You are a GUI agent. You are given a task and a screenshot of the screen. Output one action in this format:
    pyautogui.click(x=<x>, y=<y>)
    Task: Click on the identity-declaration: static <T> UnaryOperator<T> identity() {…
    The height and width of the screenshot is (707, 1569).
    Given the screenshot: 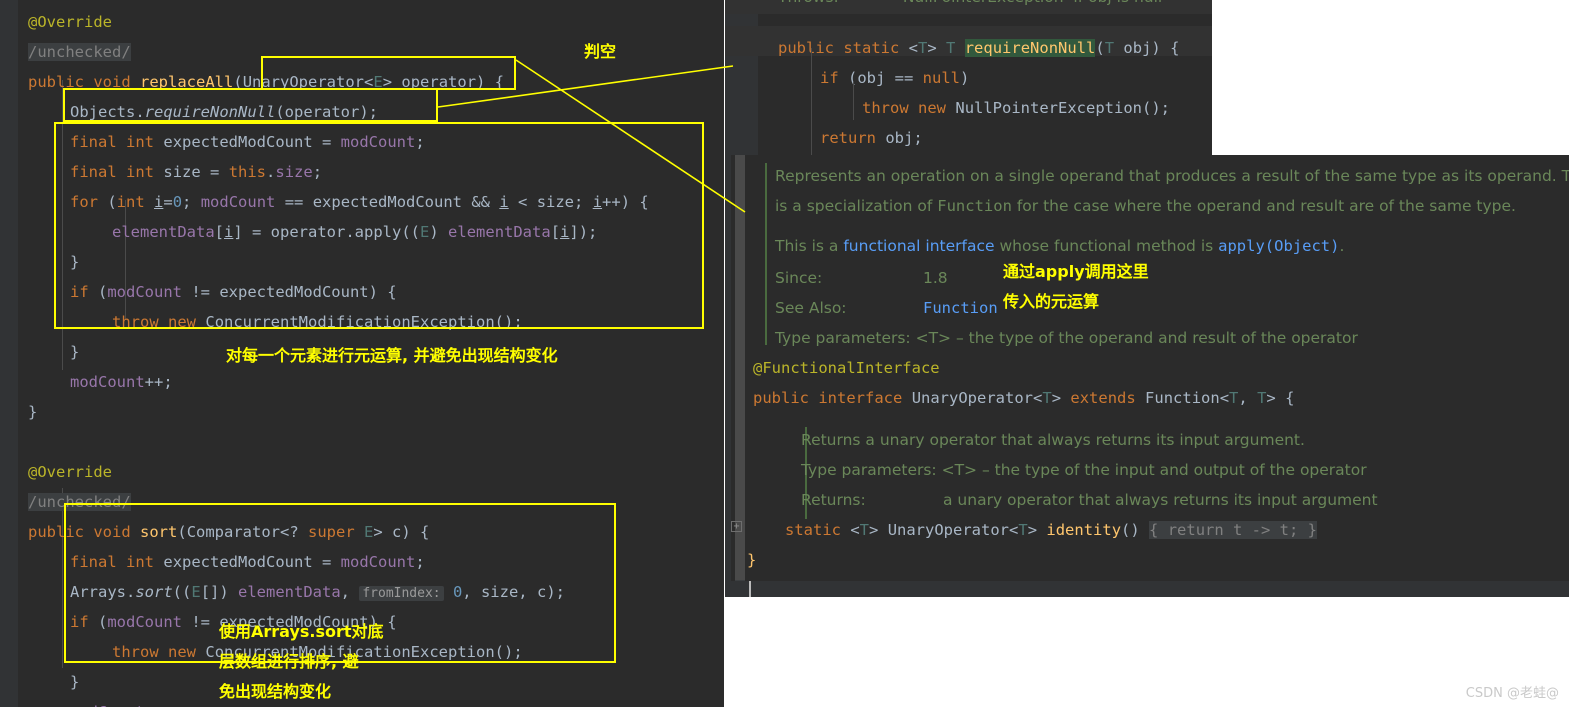 What is the action you would take?
    pyautogui.click(x=1051, y=530)
    